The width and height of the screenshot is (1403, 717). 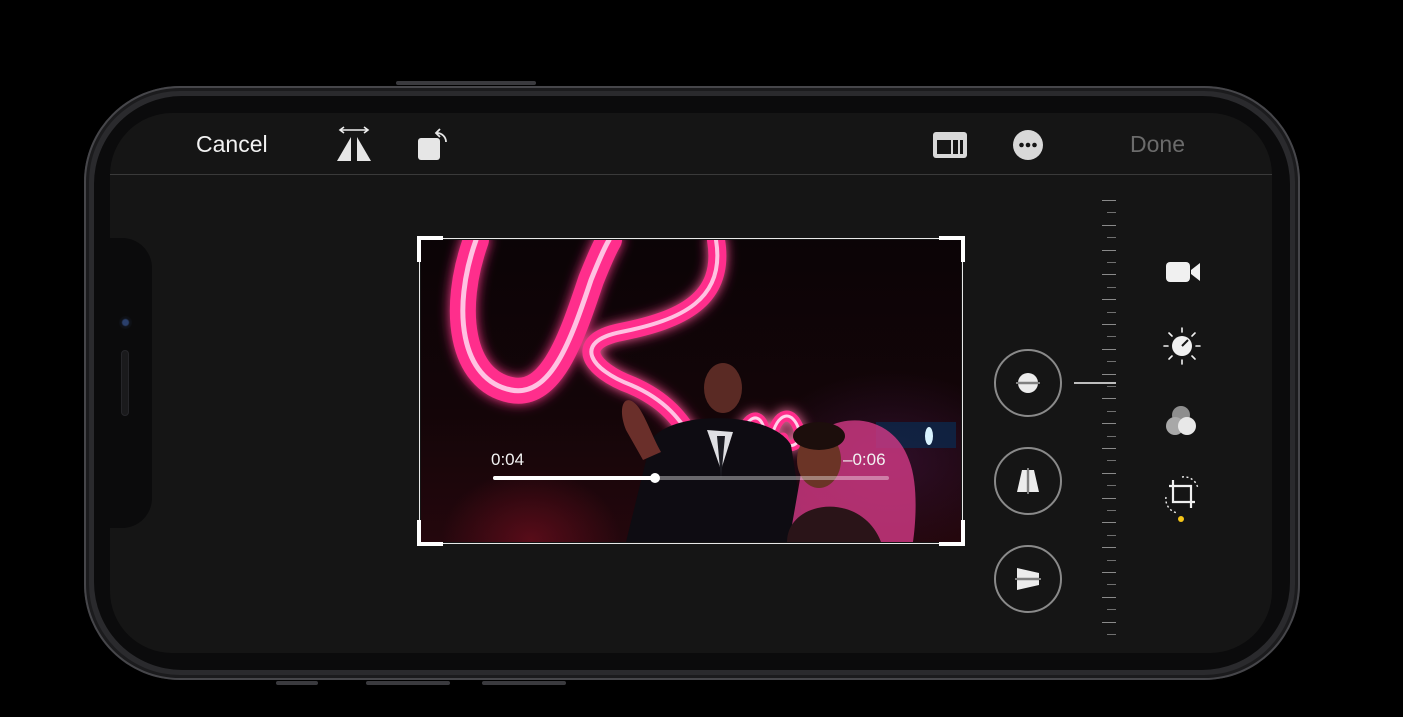 I want to click on rotate-icon, so click(x=434, y=147).